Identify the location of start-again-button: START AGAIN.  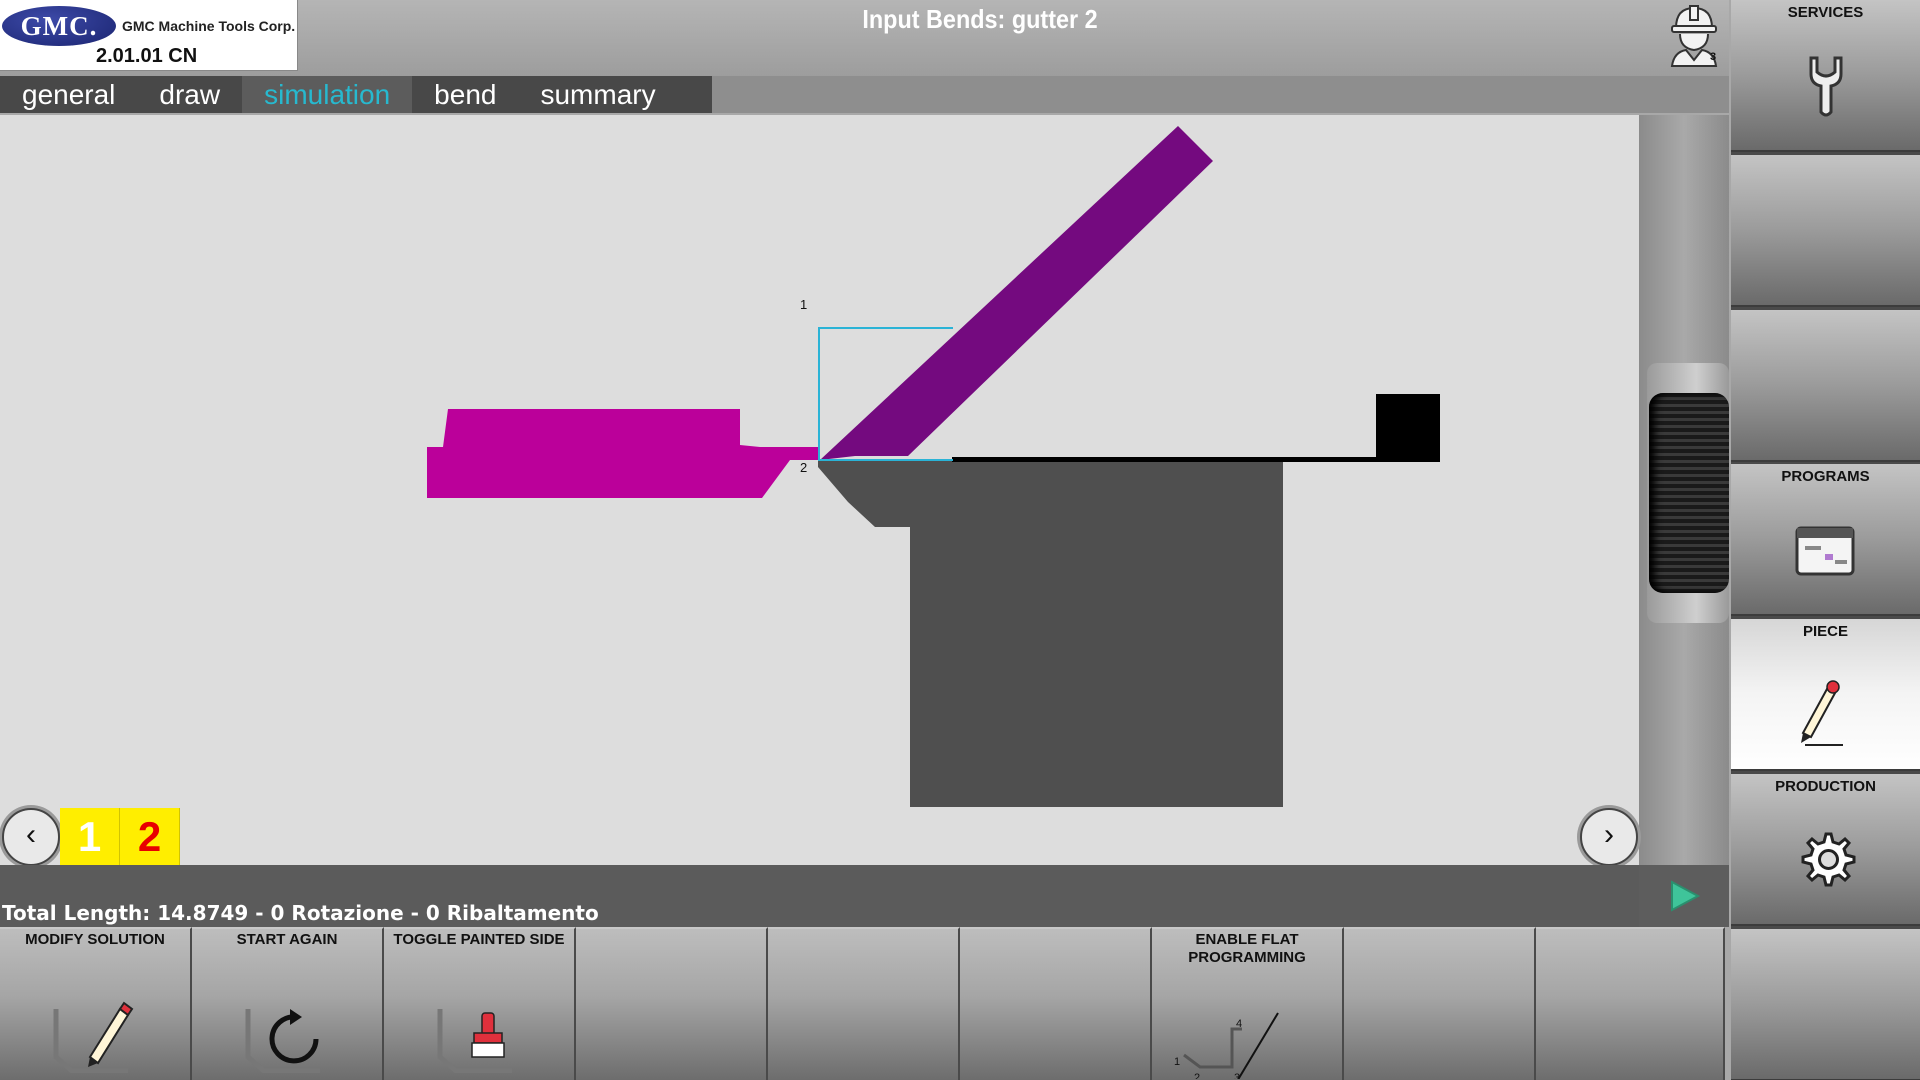
(288, 1003).